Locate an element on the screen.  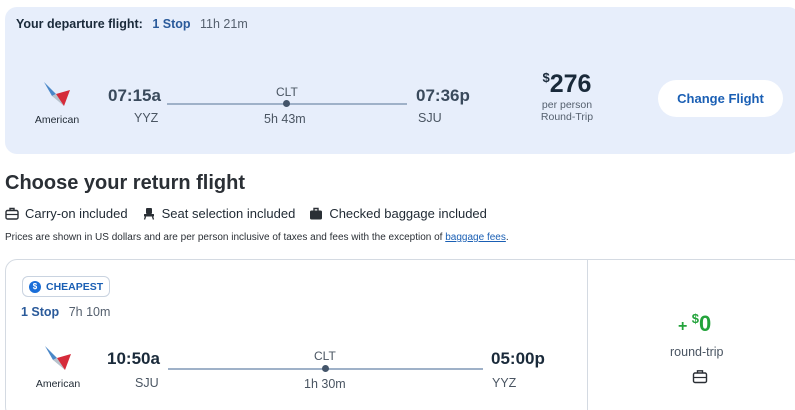
departure-via: CLT is located at coordinates (287, 92).